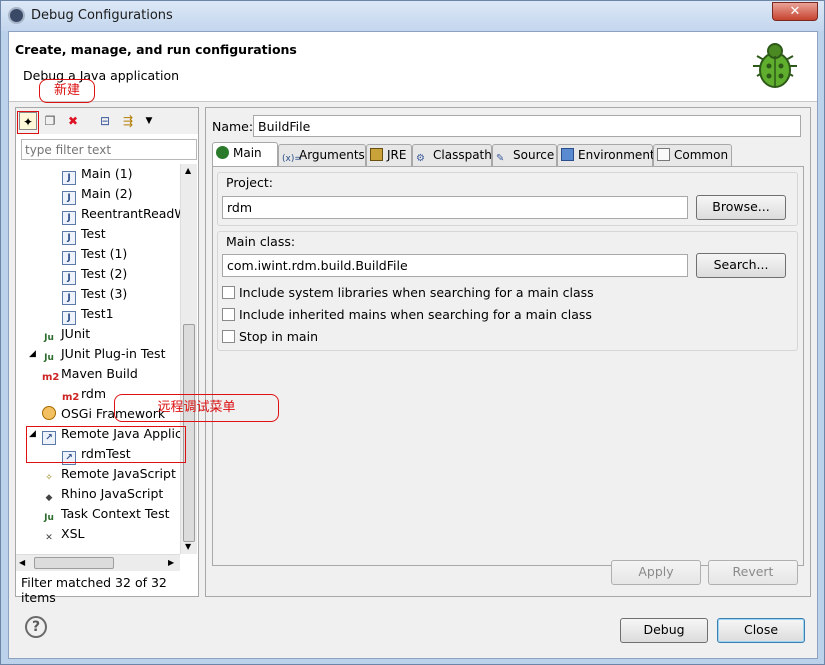 The image size is (825, 665). What do you see at coordinates (171, 562) in the screenshot?
I see `scroll-right-icon: ▶` at bounding box center [171, 562].